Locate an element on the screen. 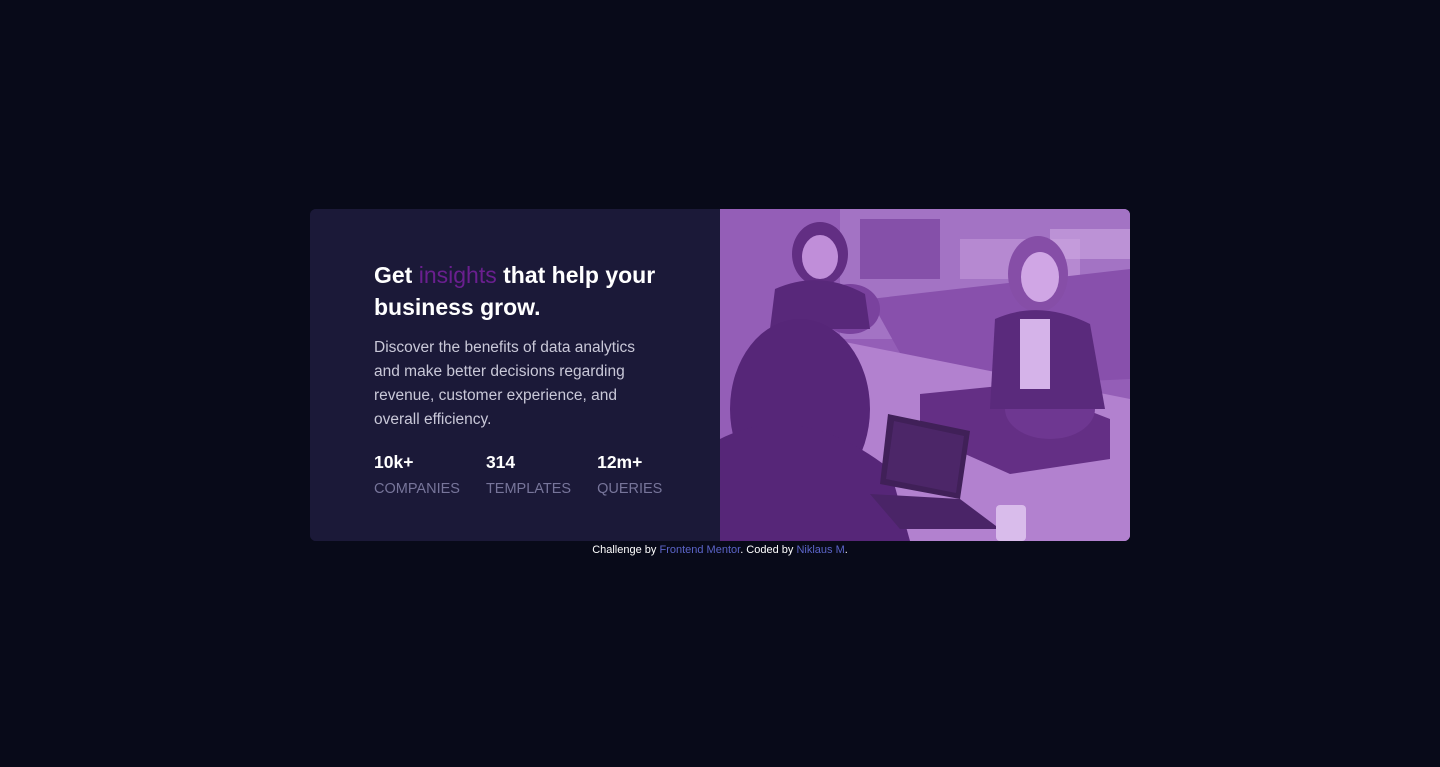  attribution-middle: . Coded by is located at coordinates (768, 550).